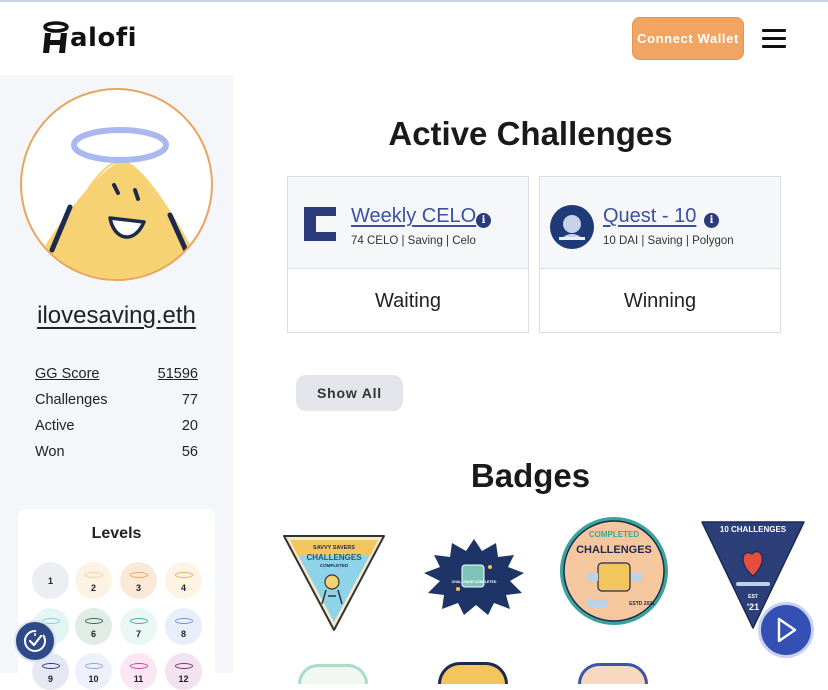 The width and height of the screenshot is (828, 690). Describe the element at coordinates (116, 452) in the screenshot. I see `stat-won: Won 56` at that location.